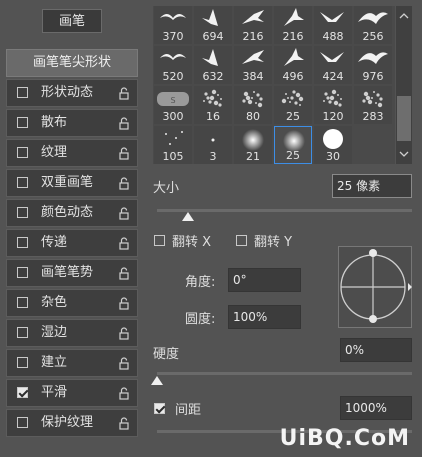 The height and width of the screenshot is (457, 422). Describe the element at coordinates (333, 65) in the screenshot. I see `brush-preset-cell: 424` at that location.